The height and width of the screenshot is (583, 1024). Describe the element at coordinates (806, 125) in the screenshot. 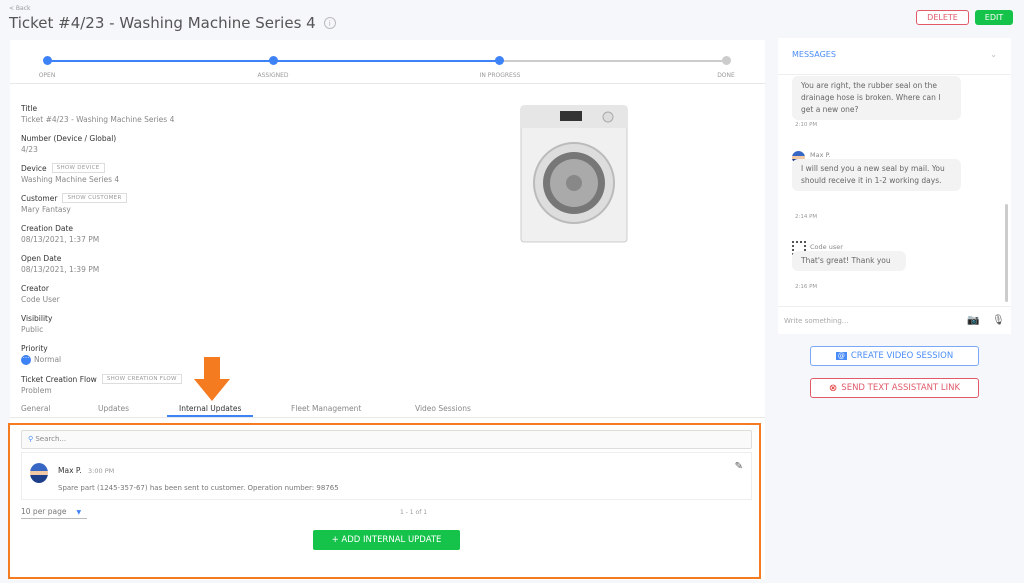

I see `message-time: 2:10 PM` at that location.